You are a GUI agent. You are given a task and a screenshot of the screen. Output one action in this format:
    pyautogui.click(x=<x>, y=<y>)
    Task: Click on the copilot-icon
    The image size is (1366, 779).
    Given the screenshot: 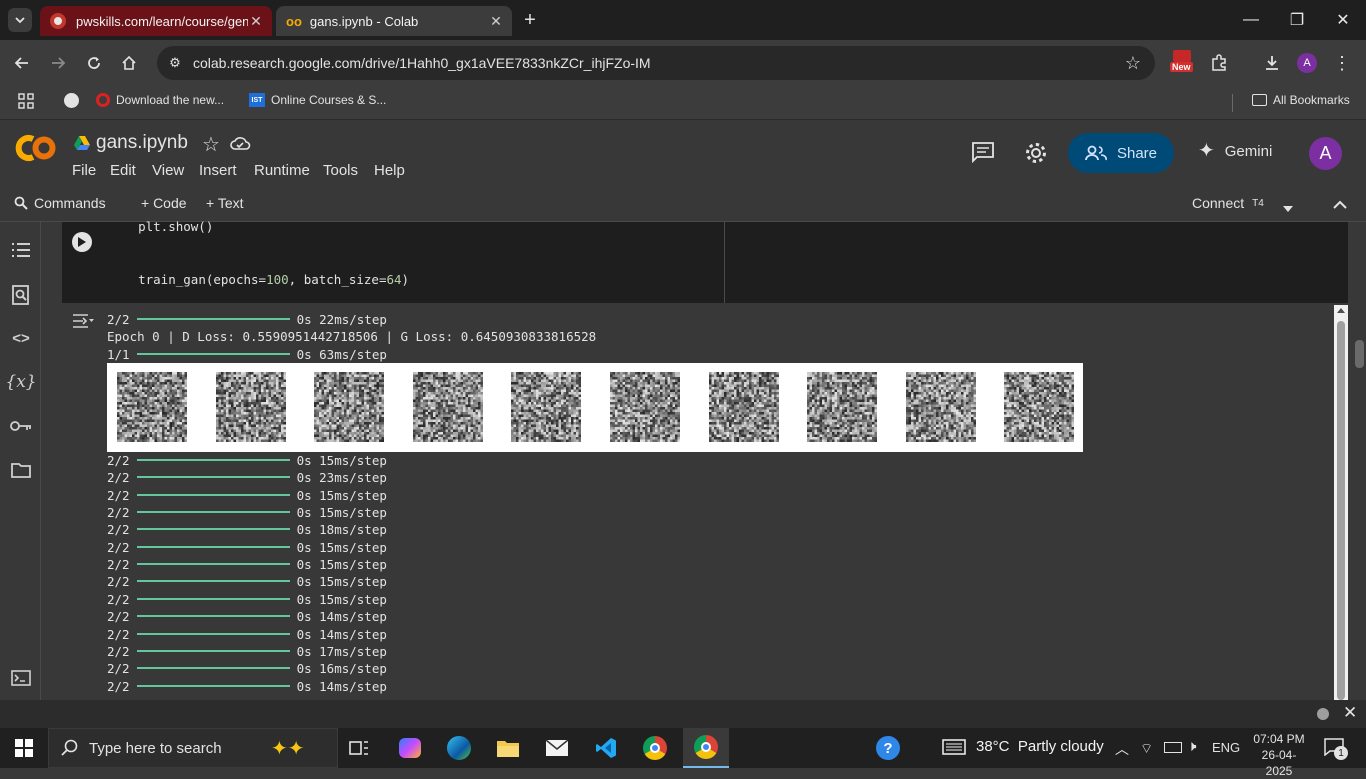 What is the action you would take?
    pyautogui.click(x=410, y=748)
    